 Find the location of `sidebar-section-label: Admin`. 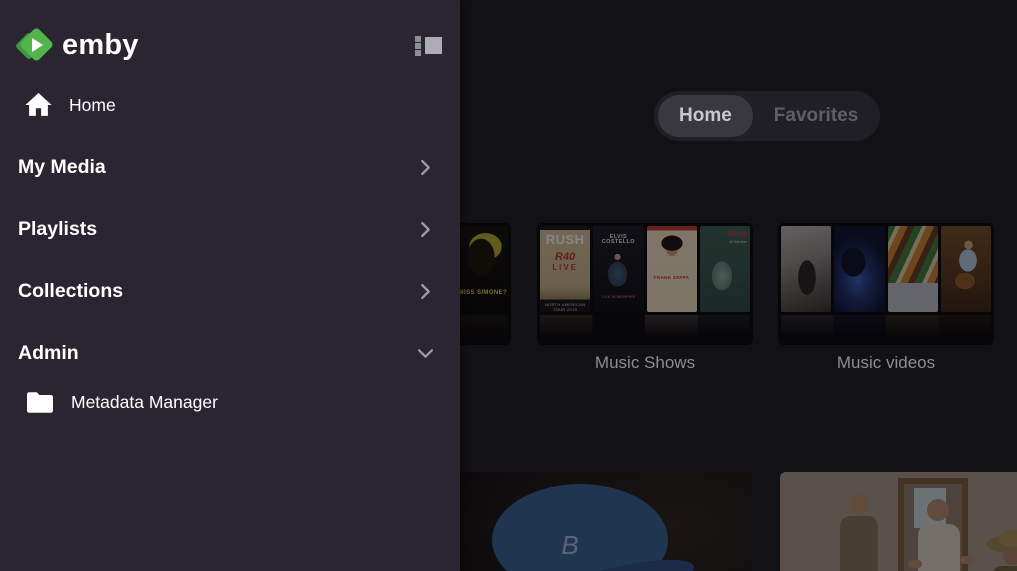

sidebar-section-label: Admin is located at coordinates (48, 352).